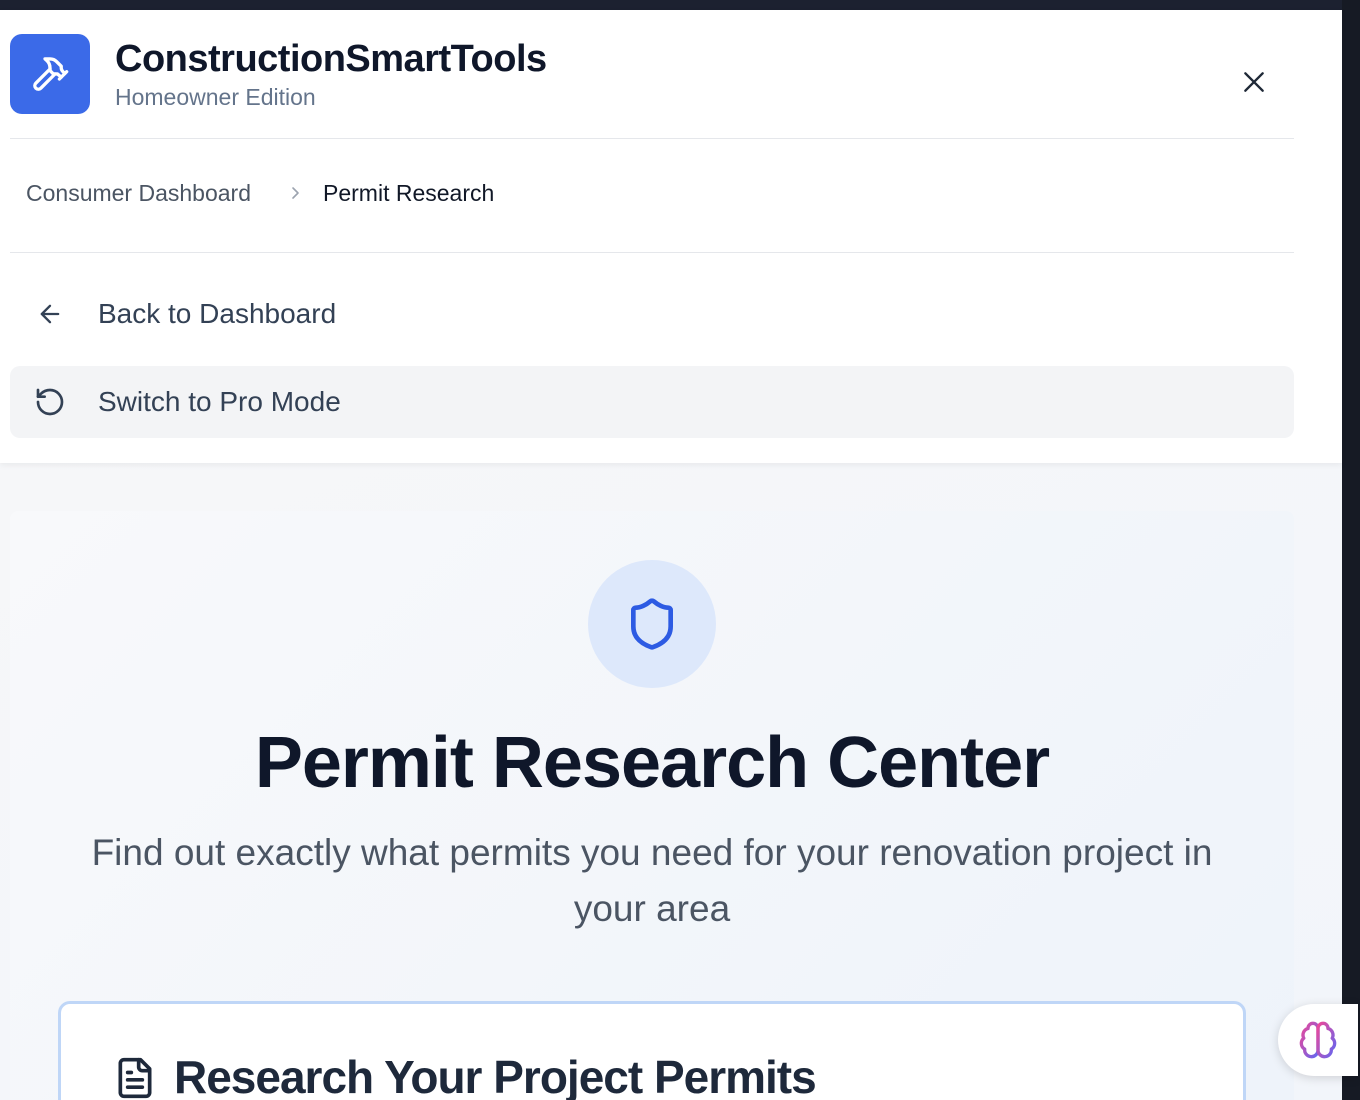 The width and height of the screenshot is (1360, 1100). I want to click on breadcrumb-divider, so click(652, 252).